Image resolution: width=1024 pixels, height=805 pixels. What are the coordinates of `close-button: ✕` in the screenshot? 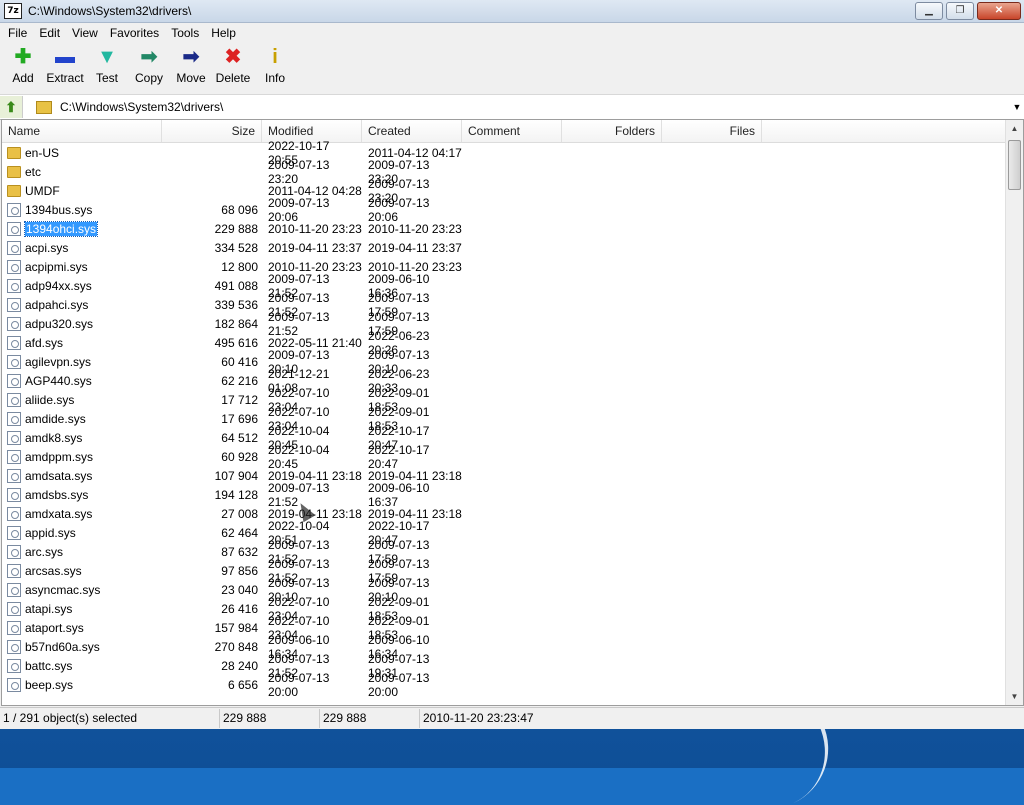 It's located at (999, 11).